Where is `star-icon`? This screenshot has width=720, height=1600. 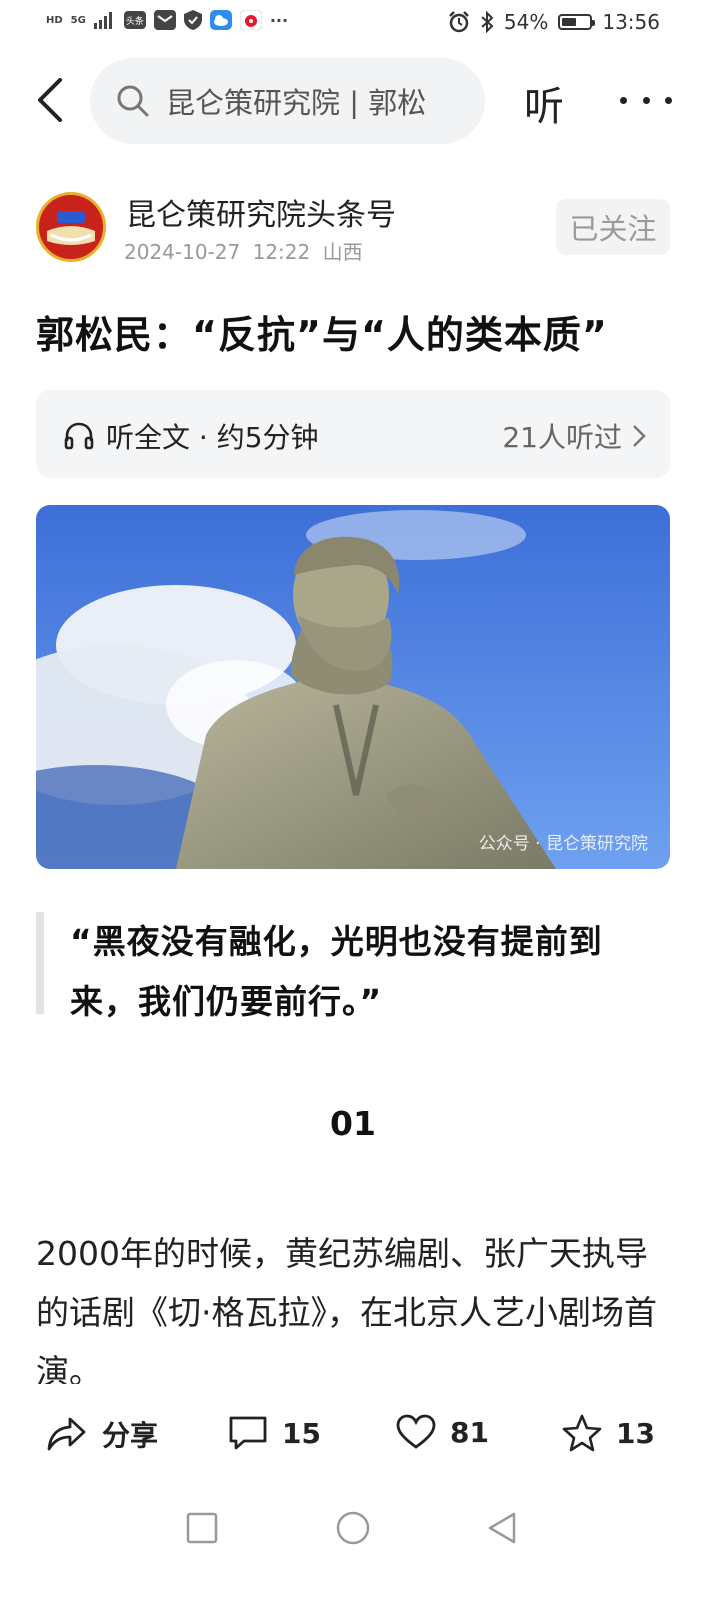
star-icon is located at coordinates (582, 1433).